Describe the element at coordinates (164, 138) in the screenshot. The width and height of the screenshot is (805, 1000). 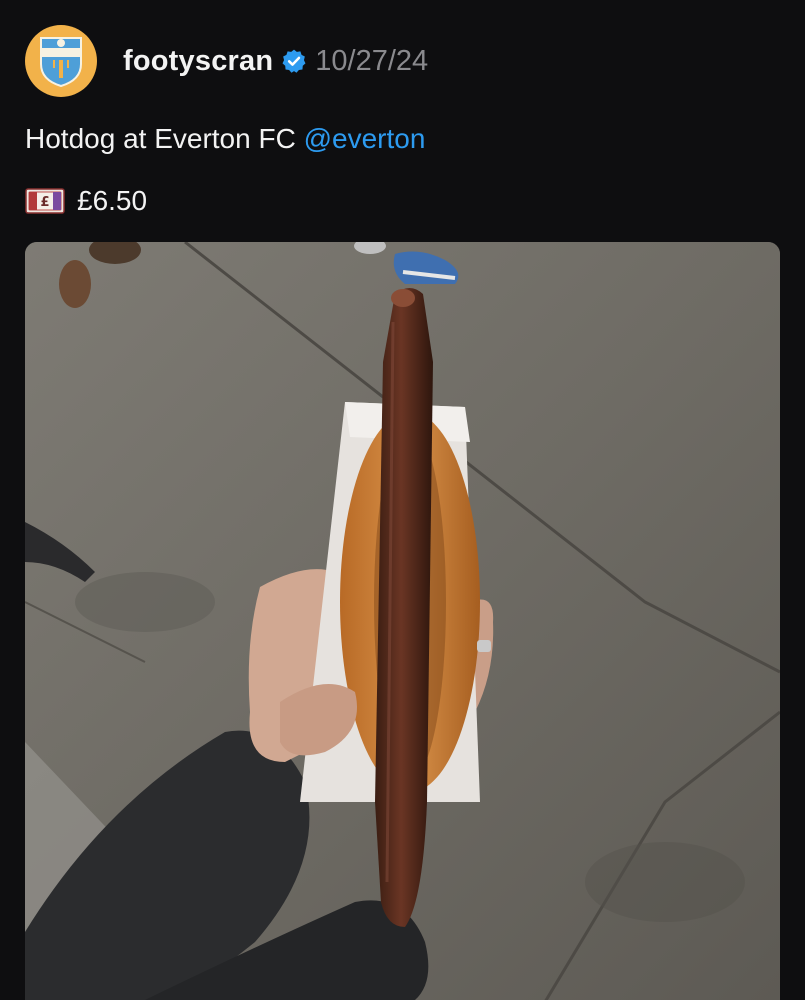
I see `caption-text: Hotdog at Everton FC` at that location.